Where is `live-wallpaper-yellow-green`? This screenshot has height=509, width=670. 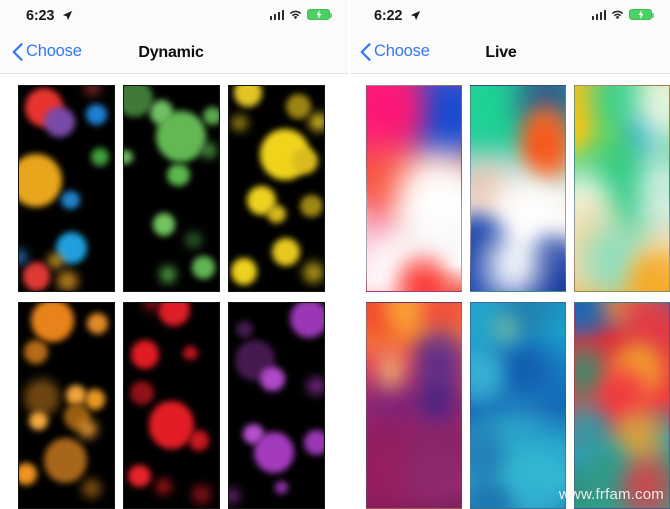 live-wallpaper-yellow-green is located at coordinates (622, 188).